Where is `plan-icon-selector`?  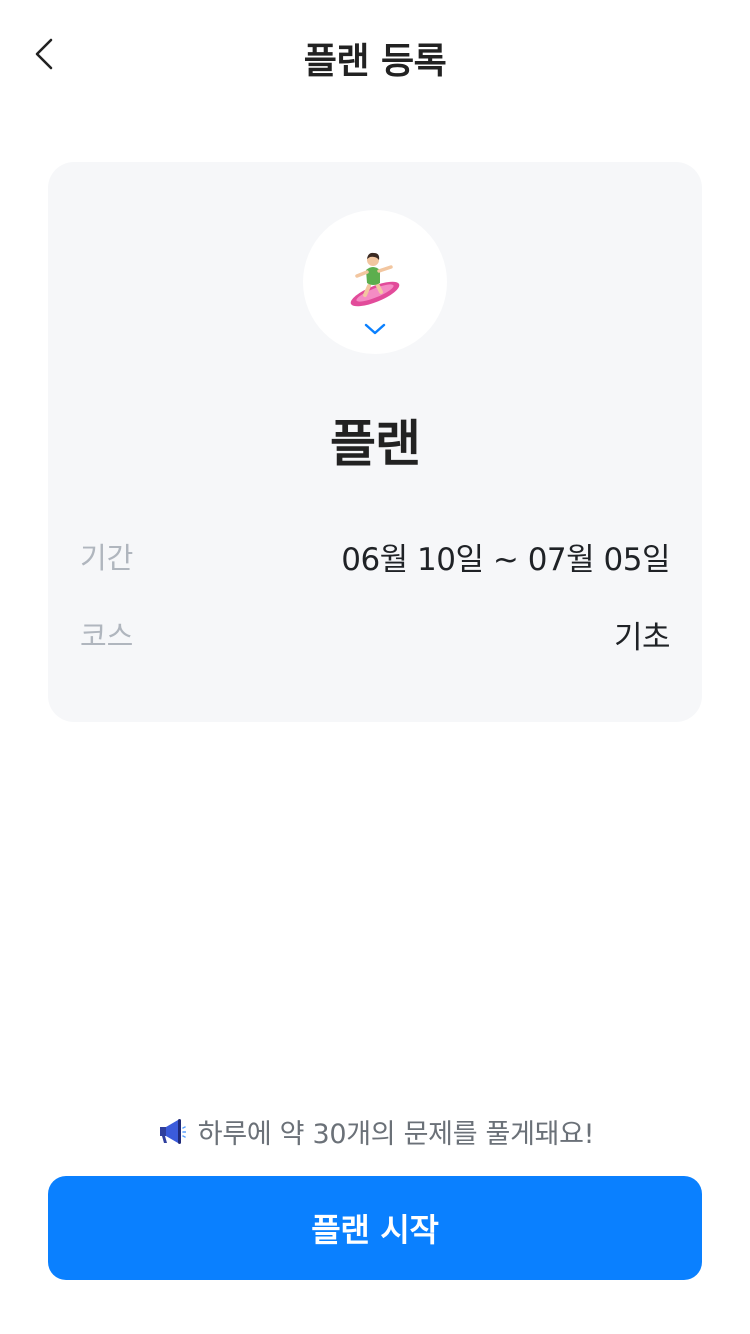
plan-icon-selector is located at coordinates (375, 282).